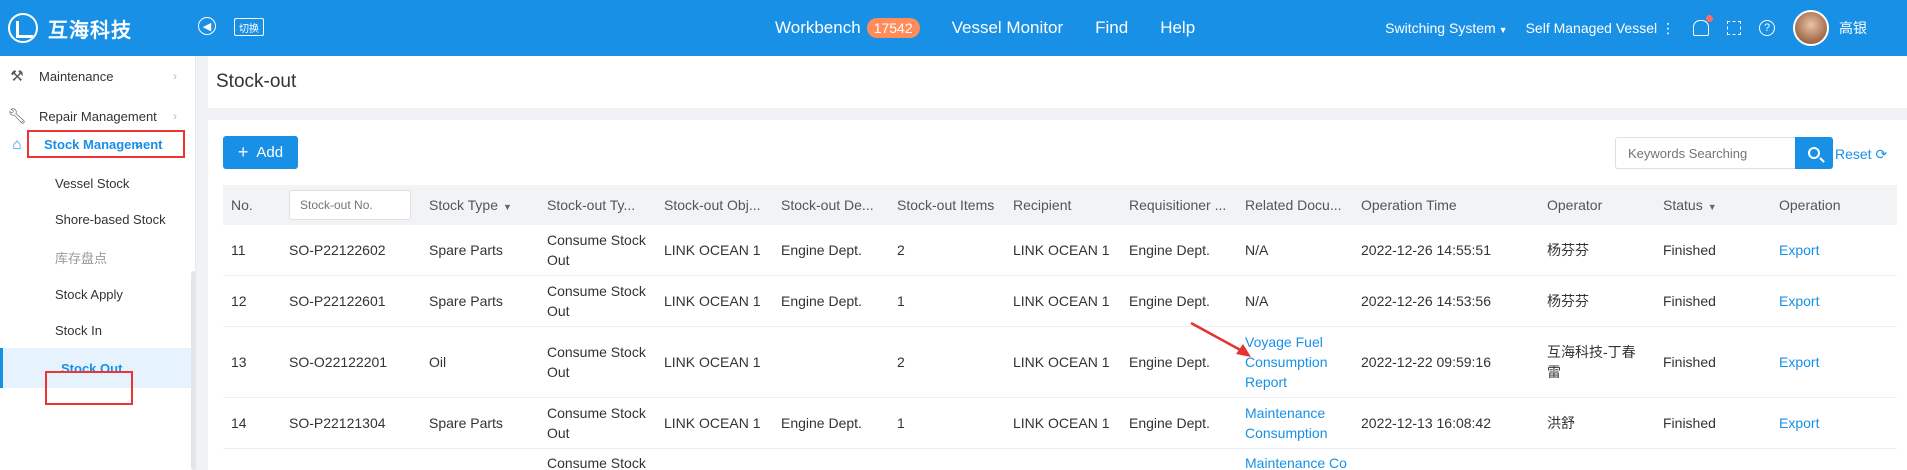 Image resolution: width=1907 pixels, height=470 pixels. What do you see at coordinates (1057, 82) in the screenshot?
I see `page-title: Stock-out` at bounding box center [1057, 82].